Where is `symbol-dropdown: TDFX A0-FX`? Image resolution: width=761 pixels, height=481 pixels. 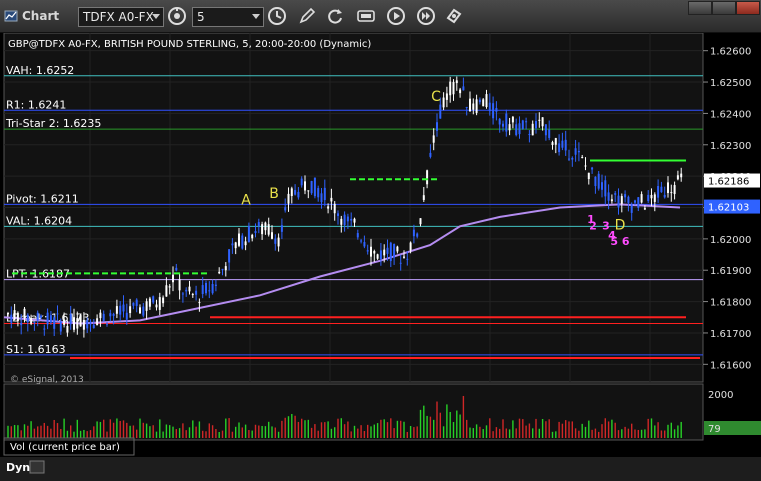
symbol-dropdown: TDFX A0-FX is located at coordinates (121, 17).